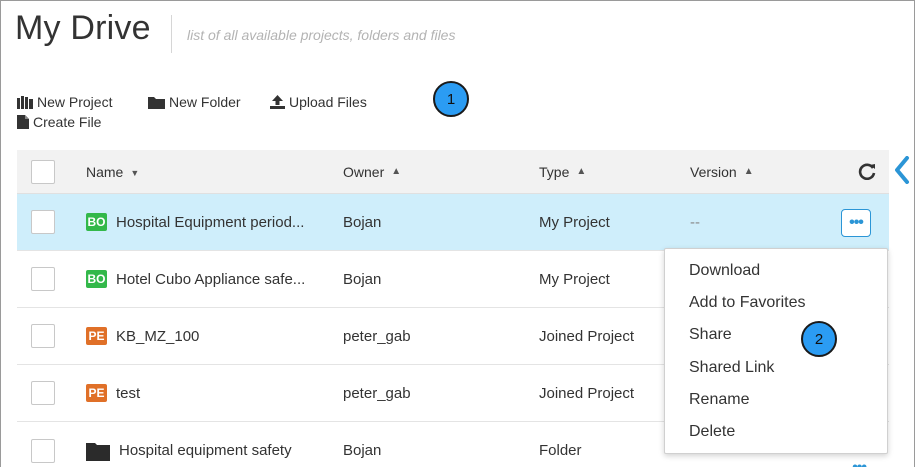 The width and height of the screenshot is (915, 467). Describe the element at coordinates (712, 432) in the screenshot. I see `menu-item-delete: Delete` at that location.